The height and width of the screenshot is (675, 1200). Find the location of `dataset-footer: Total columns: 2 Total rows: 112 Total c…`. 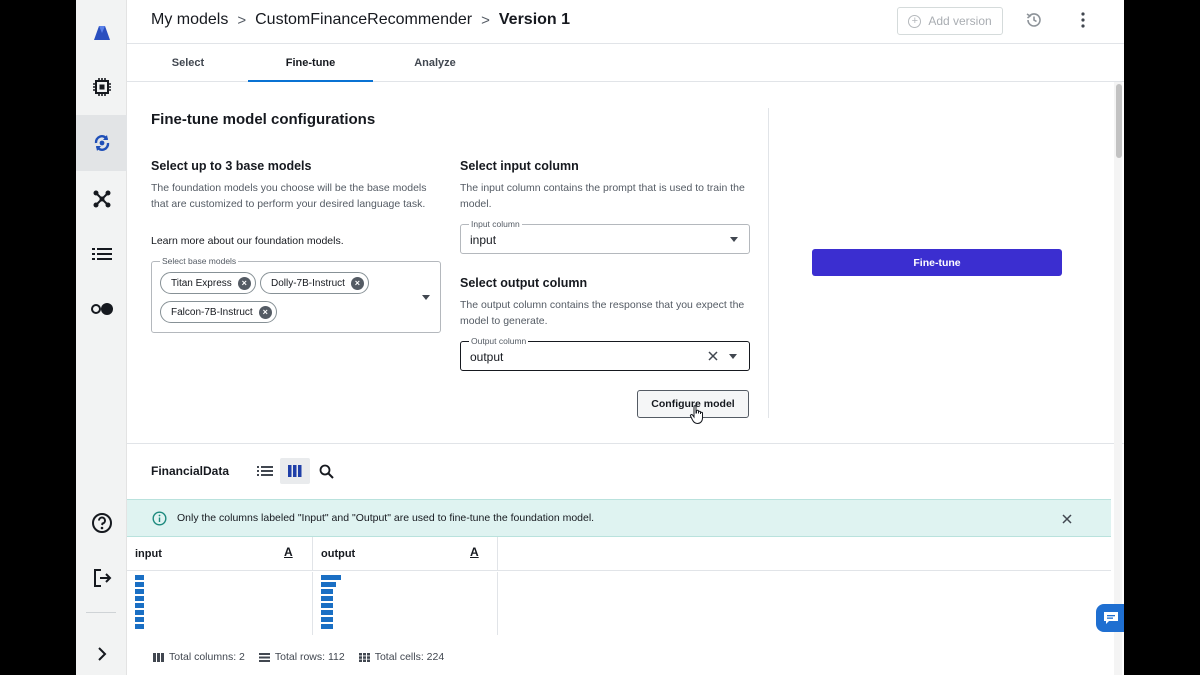

dataset-footer: Total columns: 2 Total rows: 112 Total c… is located at coordinates (305, 657).